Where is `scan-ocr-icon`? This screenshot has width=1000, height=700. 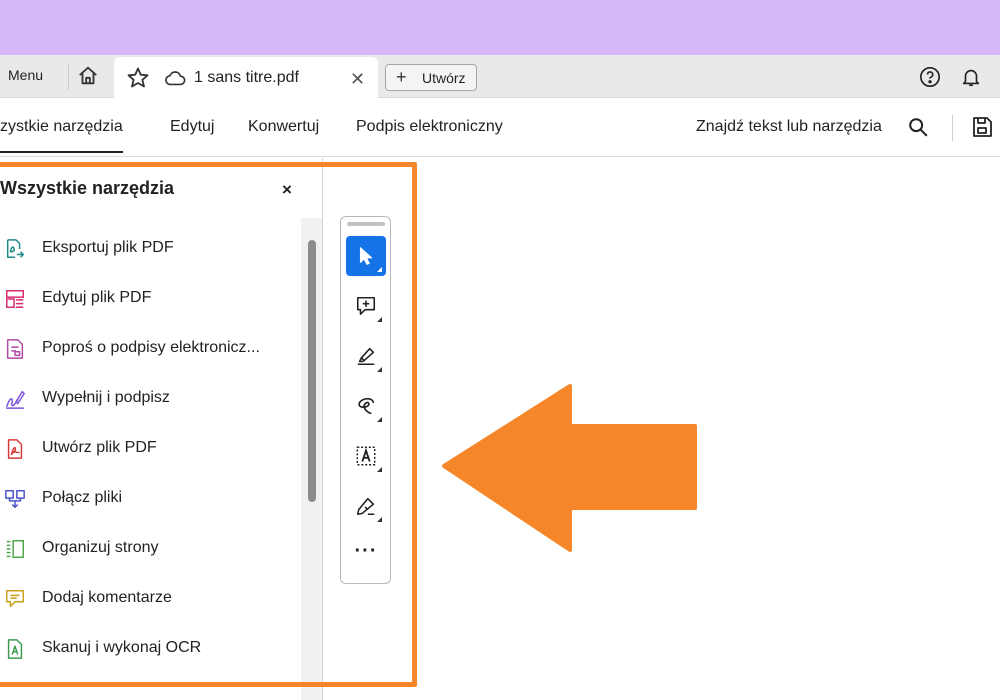 scan-ocr-icon is located at coordinates (15, 649).